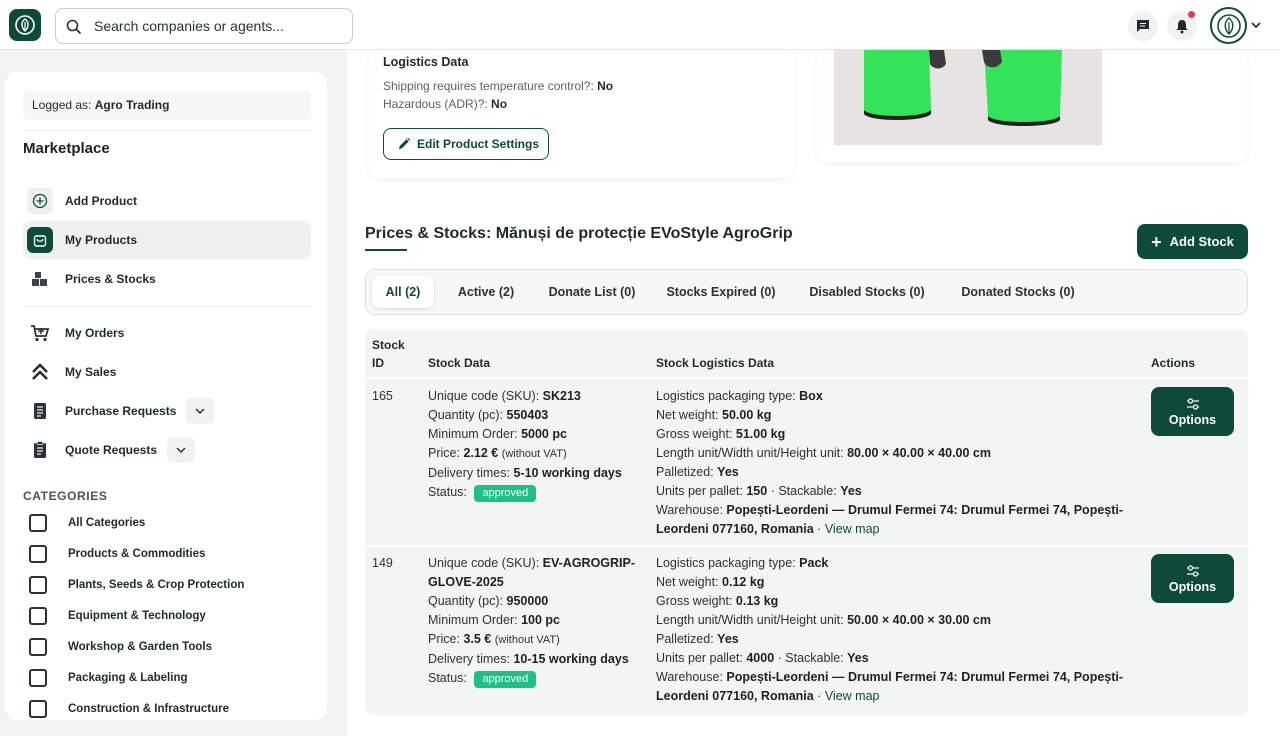 The width and height of the screenshot is (1280, 736). What do you see at coordinates (747, 415) in the screenshot?
I see `value: 50.00 kg` at bounding box center [747, 415].